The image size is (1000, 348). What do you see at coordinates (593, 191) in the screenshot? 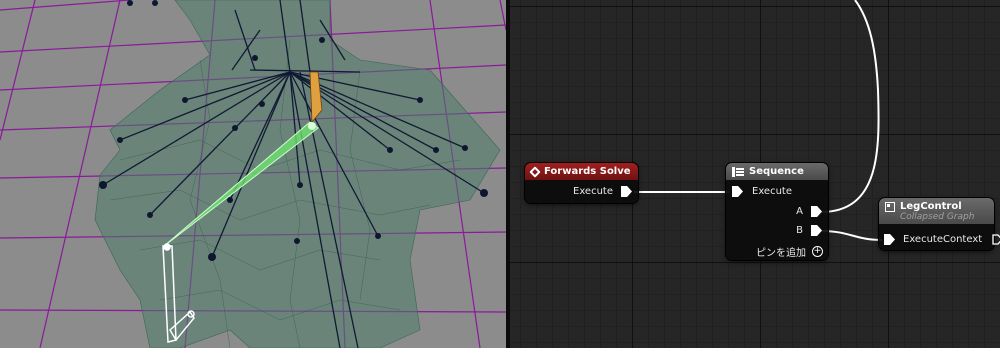
I see `forwards-solve-execute-label: Execute` at bounding box center [593, 191].